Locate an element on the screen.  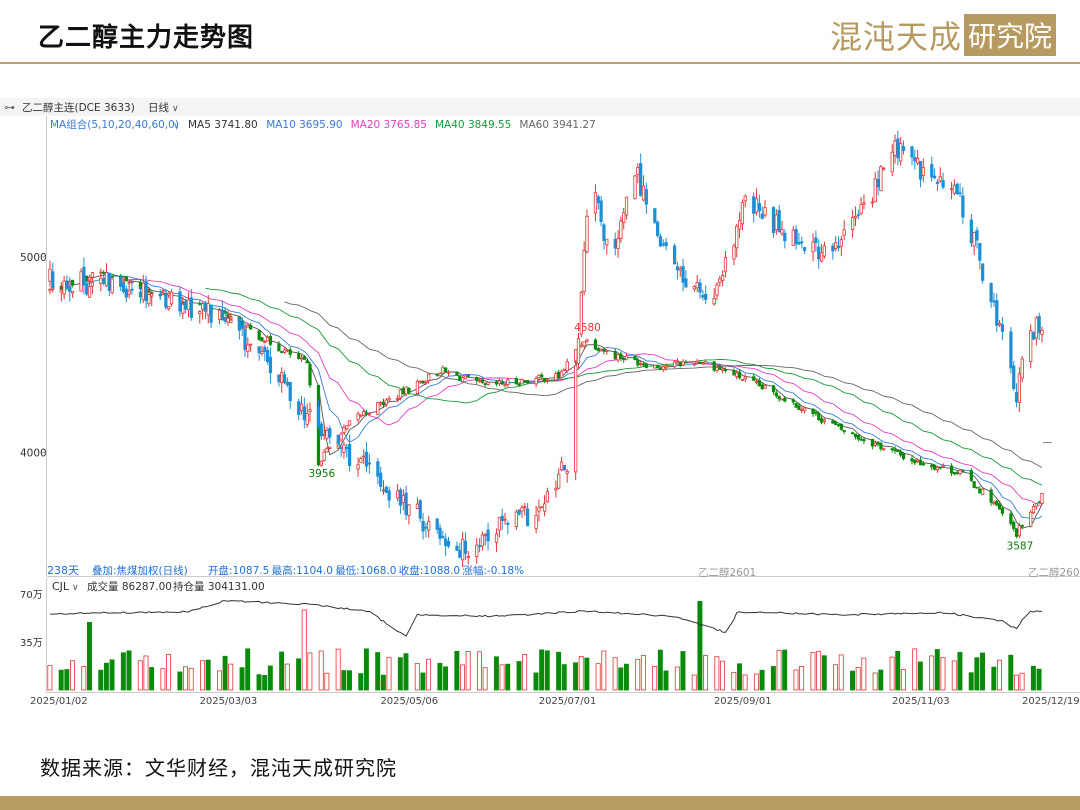
brand-logo: 混沌天成 研究院 is located at coordinates (943, 35).